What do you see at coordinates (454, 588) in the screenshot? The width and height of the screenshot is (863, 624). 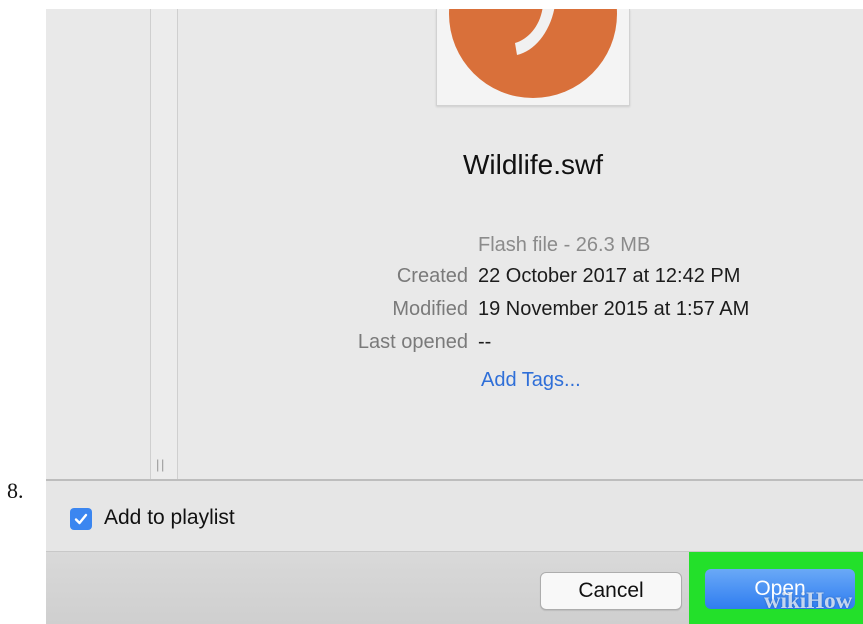 I see `button-bar: Cancel Open wikiHow` at bounding box center [454, 588].